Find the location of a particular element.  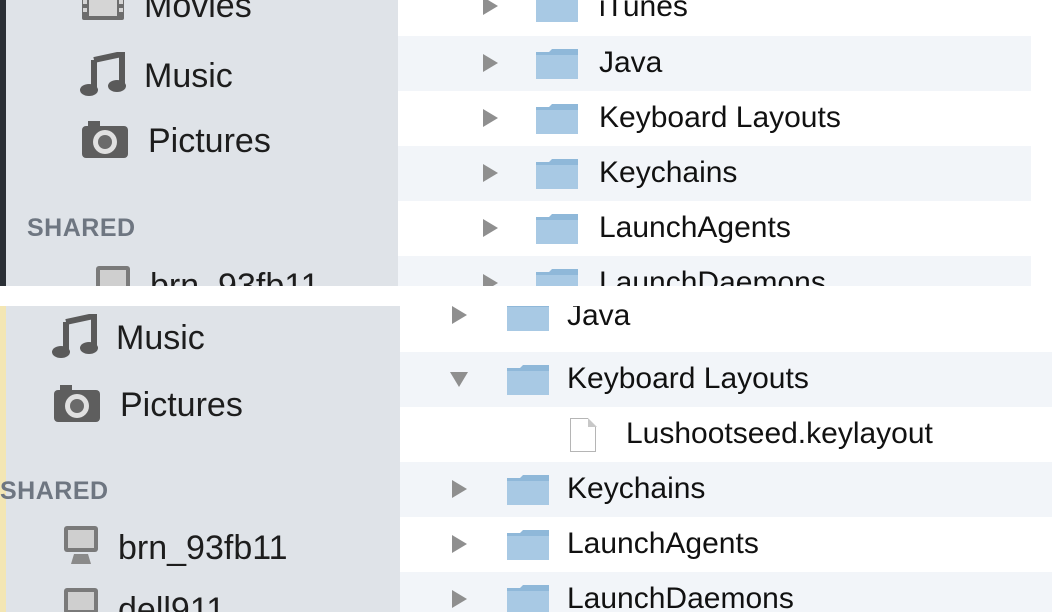

sidebar-item-label: dell911 is located at coordinates (172, 601).